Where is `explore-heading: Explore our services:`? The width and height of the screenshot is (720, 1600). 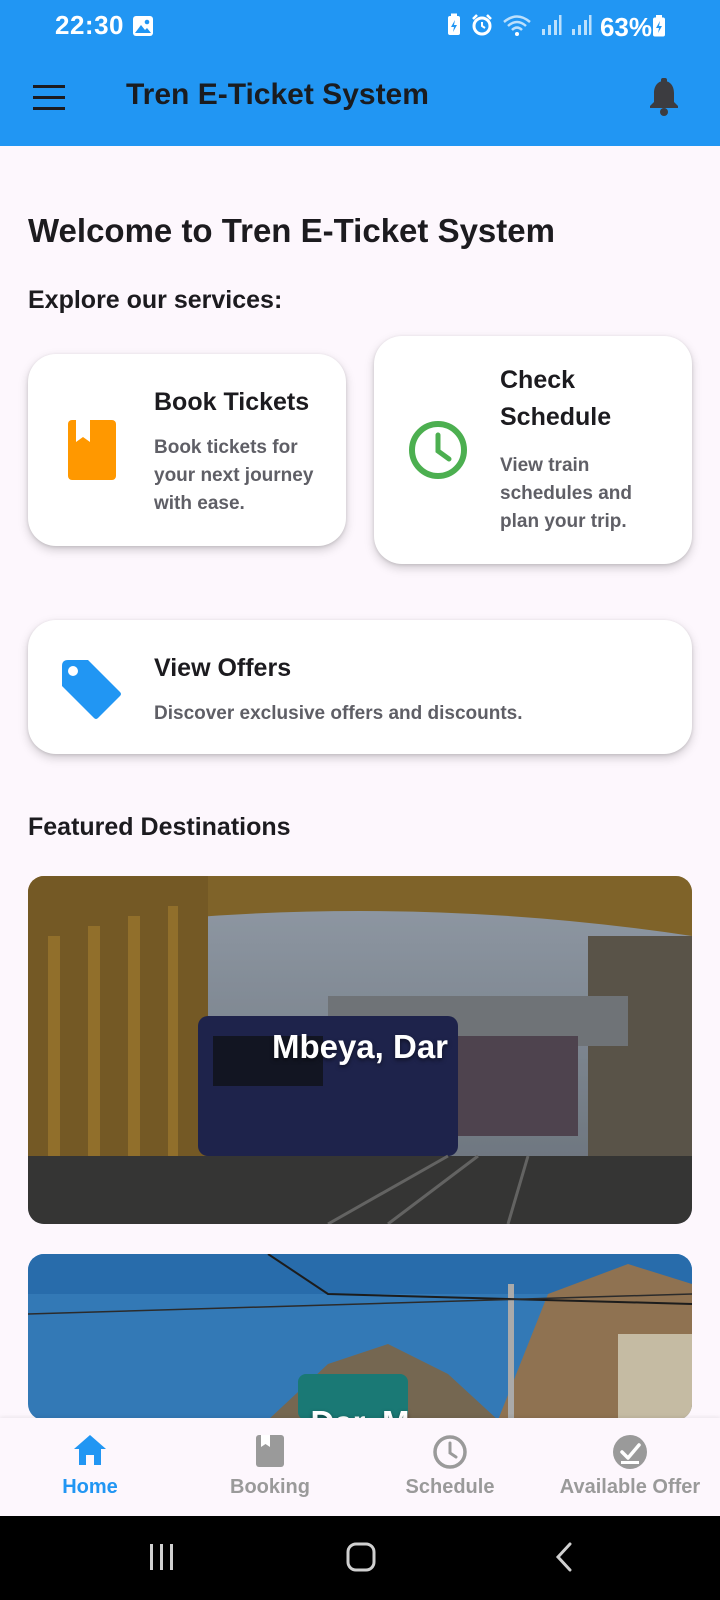 explore-heading: Explore our services: is located at coordinates (155, 300).